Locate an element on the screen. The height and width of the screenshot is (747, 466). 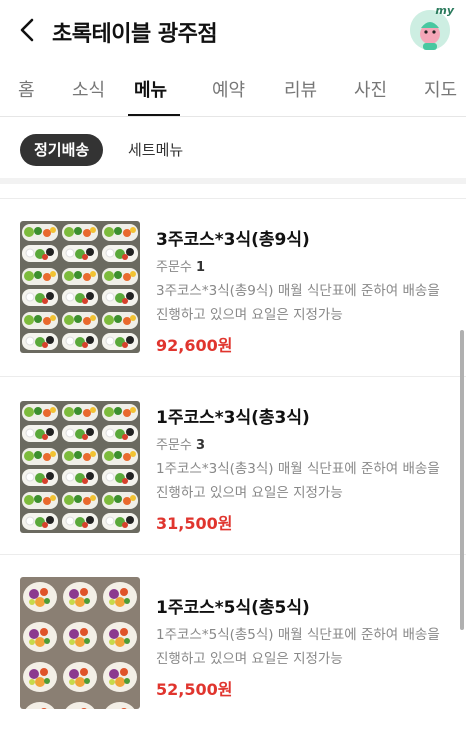
tab-home: 홈 is located at coordinates (26, 89).